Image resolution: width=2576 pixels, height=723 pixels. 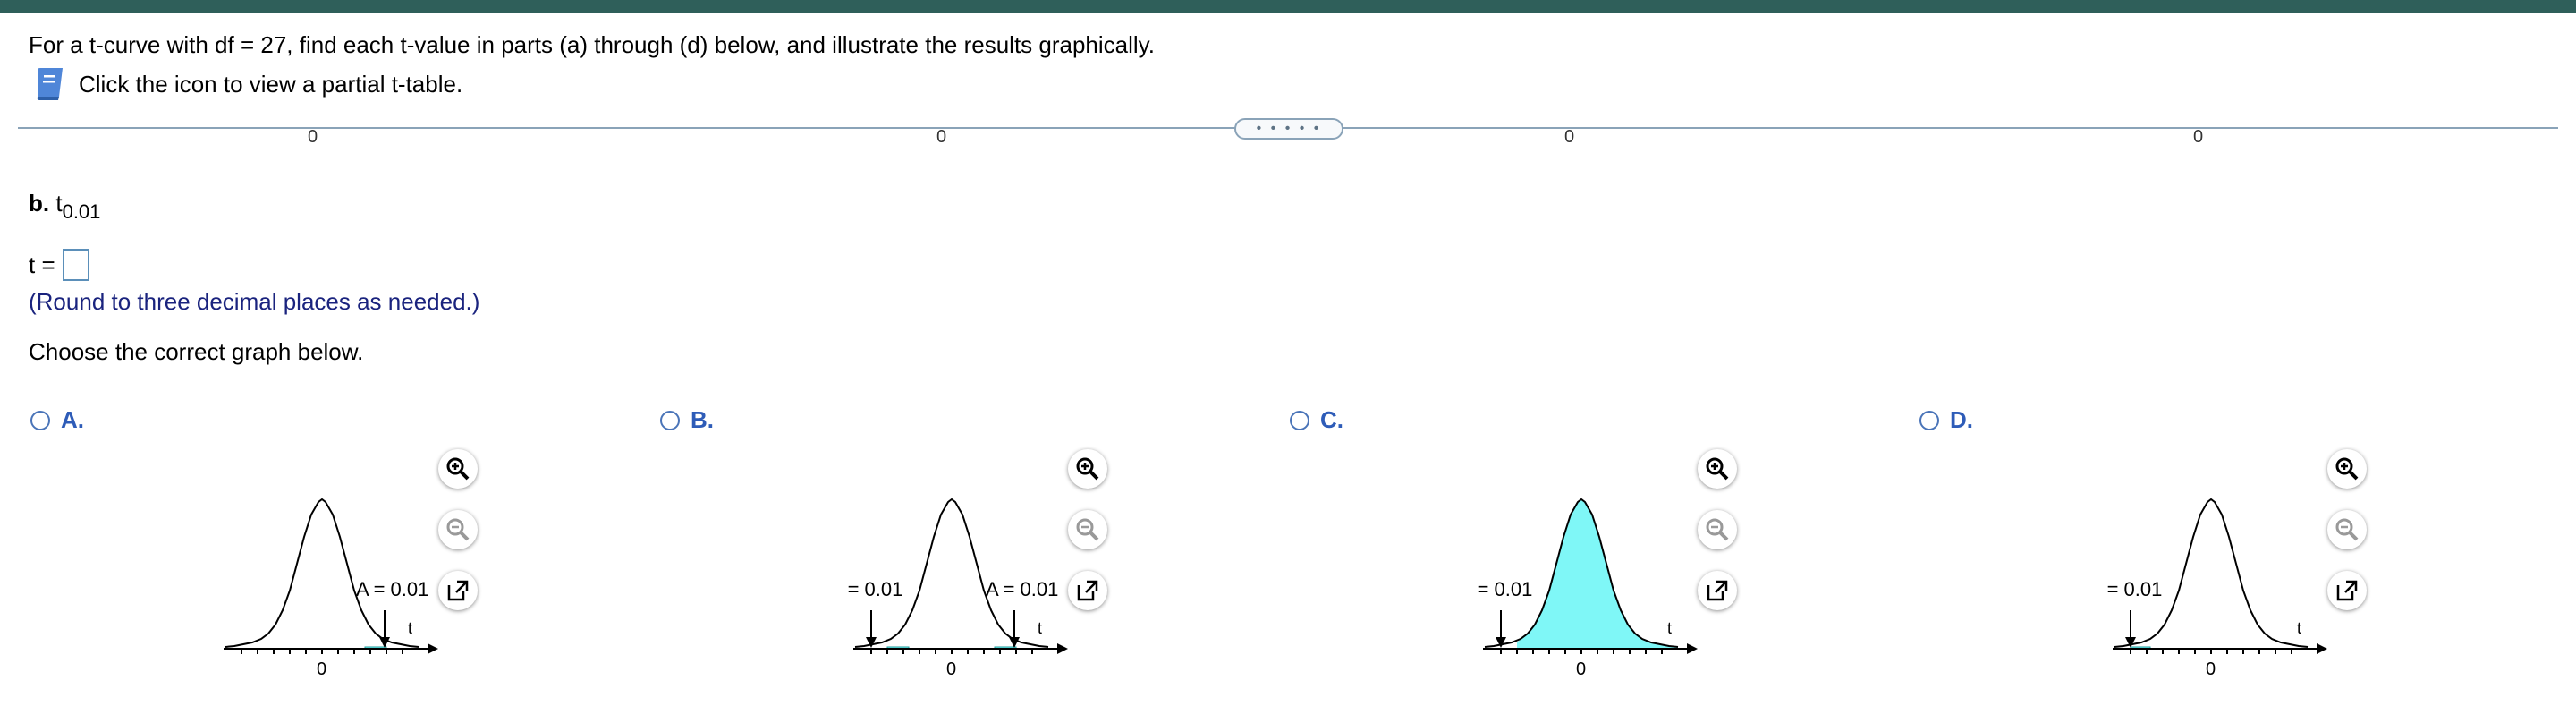 I want to click on option-c-letter: C., so click(x=1331, y=419).